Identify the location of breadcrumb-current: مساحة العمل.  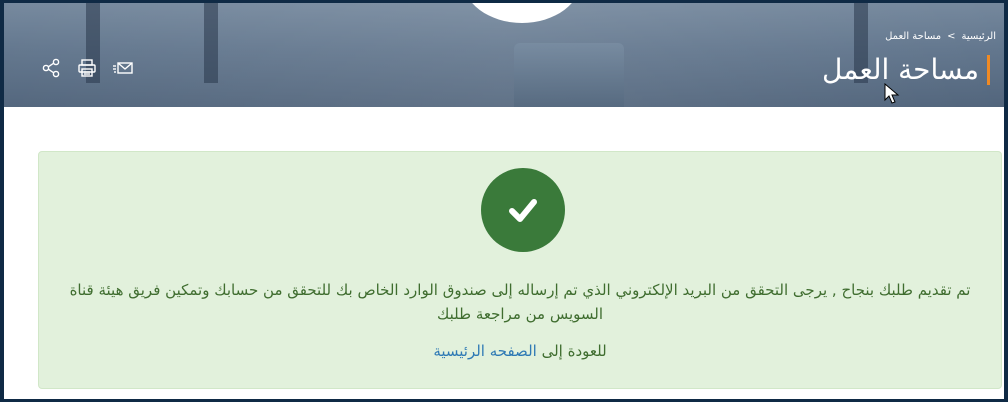
(913, 36).